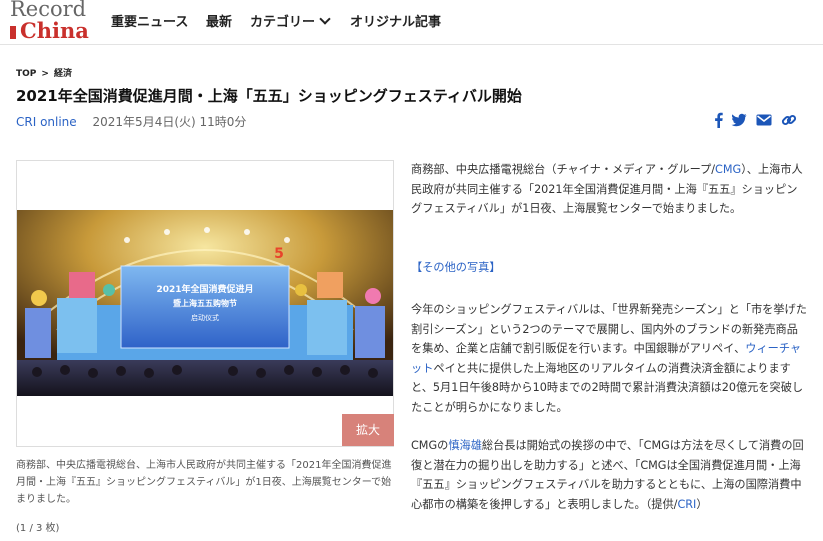 The image size is (823, 541). What do you see at coordinates (728, 169) in the screenshot?
I see `cmg-link: CMG` at bounding box center [728, 169].